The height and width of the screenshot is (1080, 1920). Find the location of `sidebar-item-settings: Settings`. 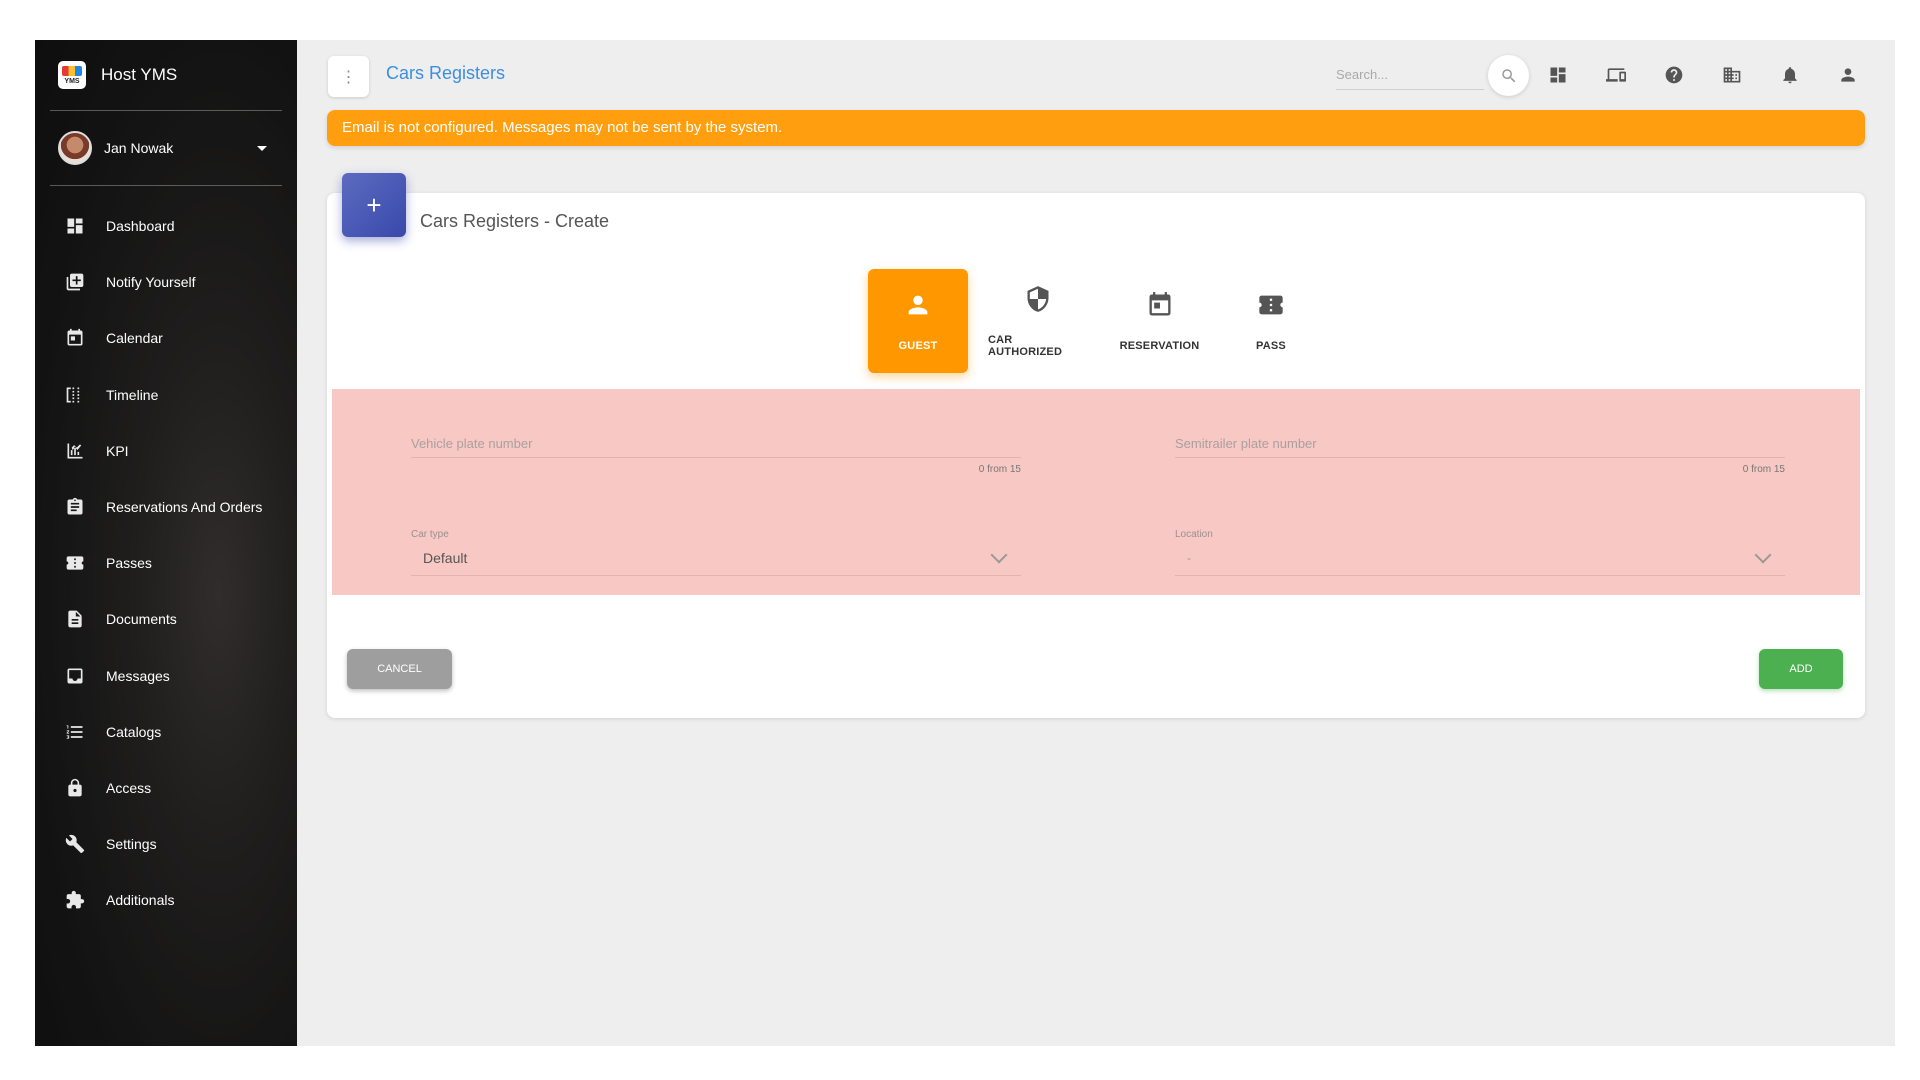

sidebar-item-settings: Settings is located at coordinates (166, 844).